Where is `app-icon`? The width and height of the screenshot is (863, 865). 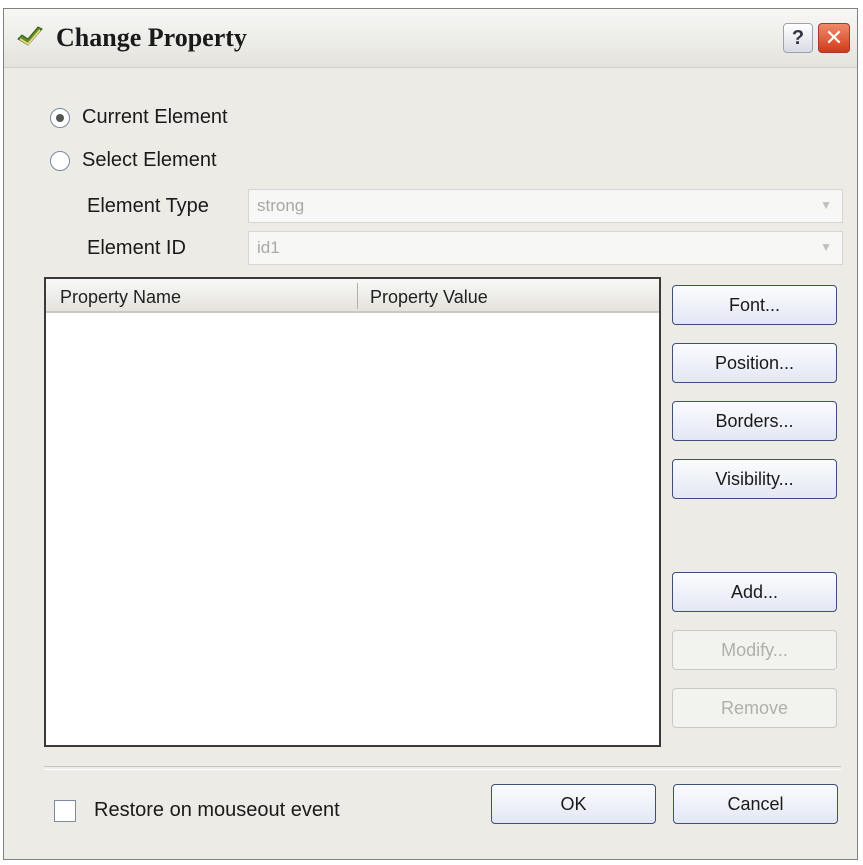 app-icon is located at coordinates (30, 36).